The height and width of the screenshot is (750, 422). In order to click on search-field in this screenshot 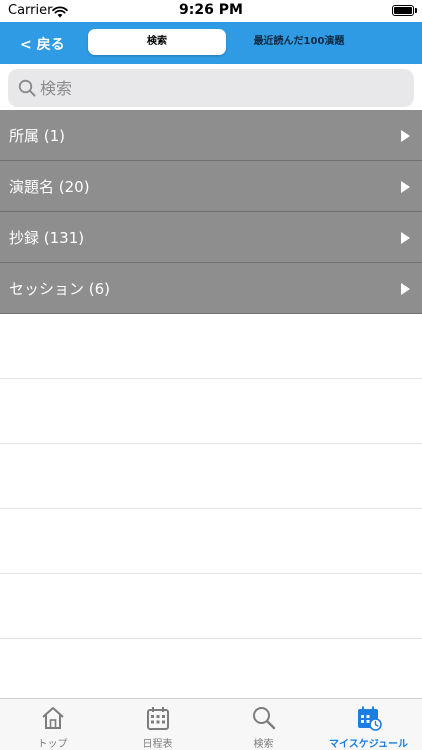, I will do `click(211, 88)`.